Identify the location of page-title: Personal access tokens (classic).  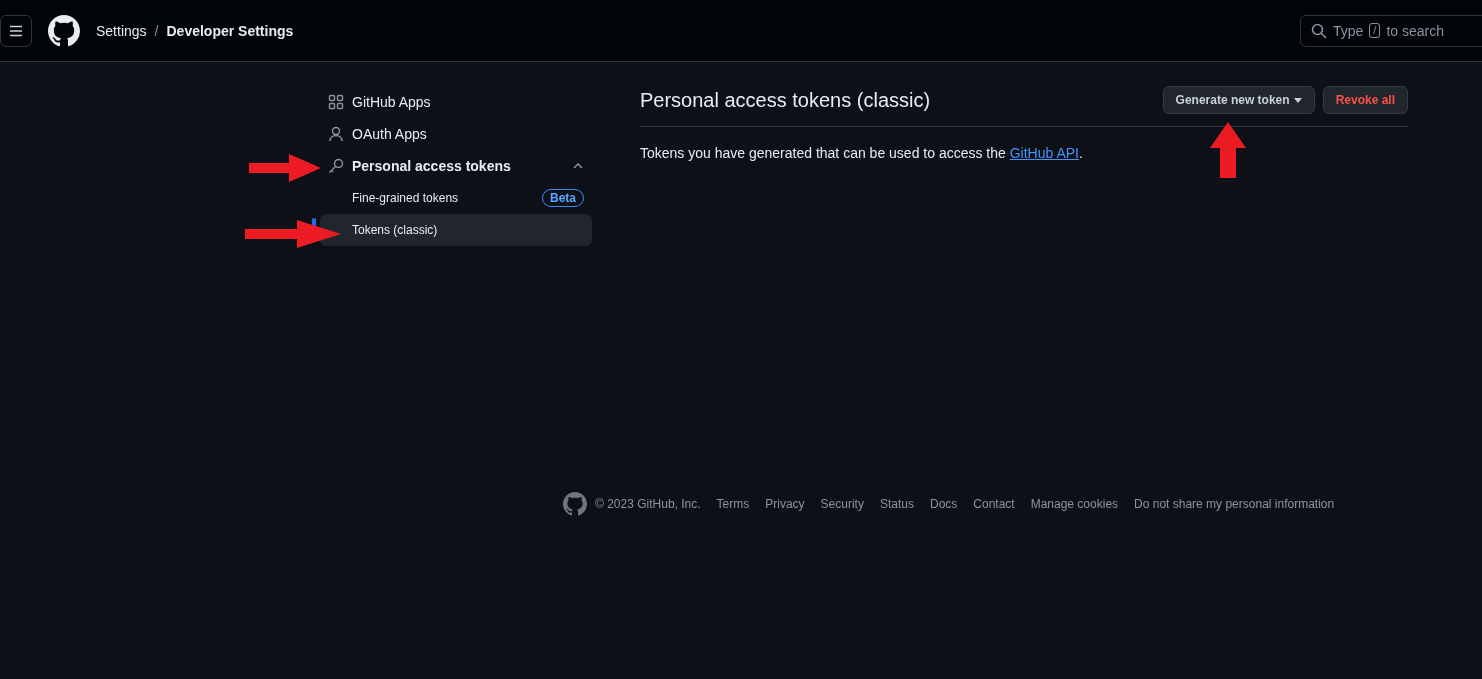
(785, 100).